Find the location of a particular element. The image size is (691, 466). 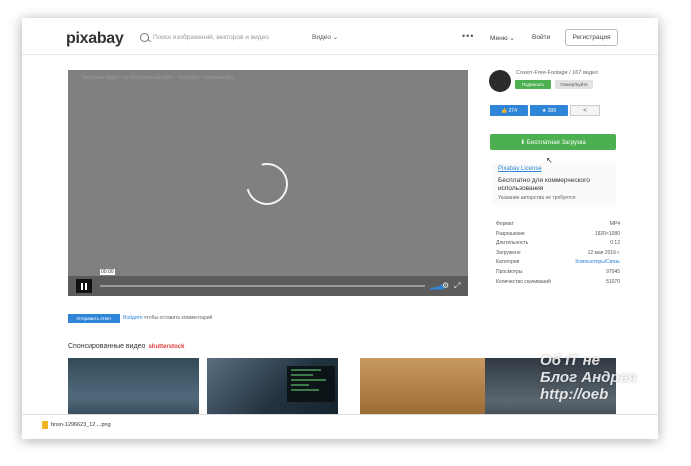

sponsored-heading: Спонсированные видео shutterstock is located at coordinates (126, 346).